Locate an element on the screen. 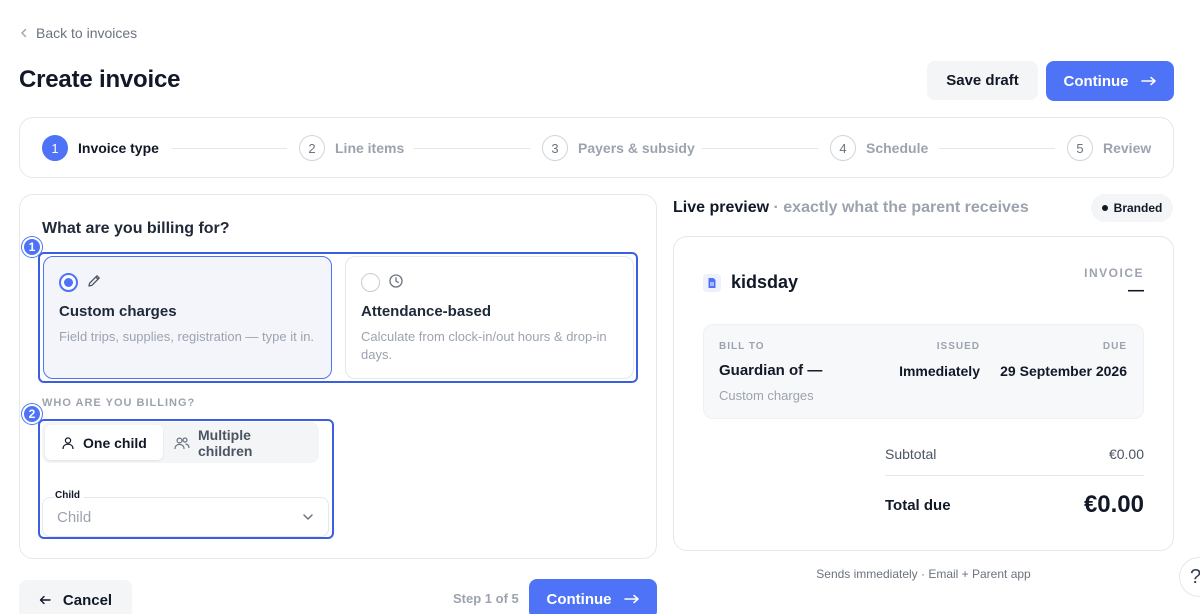  segment-label: Multiple children is located at coordinates (225, 442).